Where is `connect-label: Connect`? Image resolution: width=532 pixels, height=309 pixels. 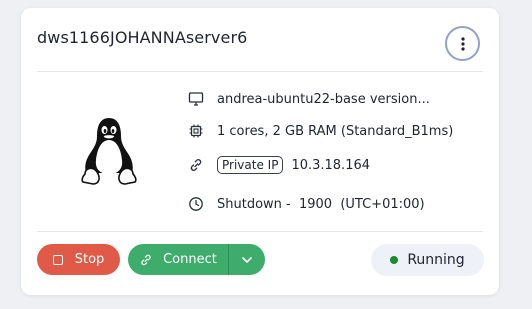 connect-label: Connect is located at coordinates (190, 259).